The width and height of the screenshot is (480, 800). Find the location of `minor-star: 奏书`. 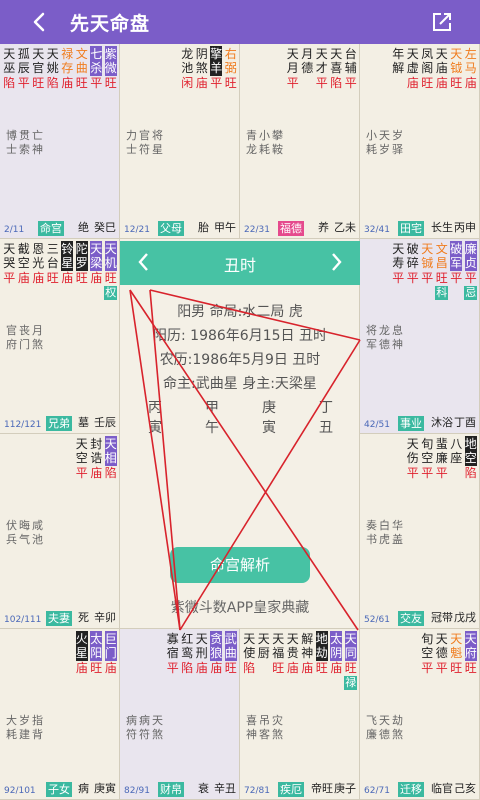

minor-star: 奏书 is located at coordinates (371, 532).